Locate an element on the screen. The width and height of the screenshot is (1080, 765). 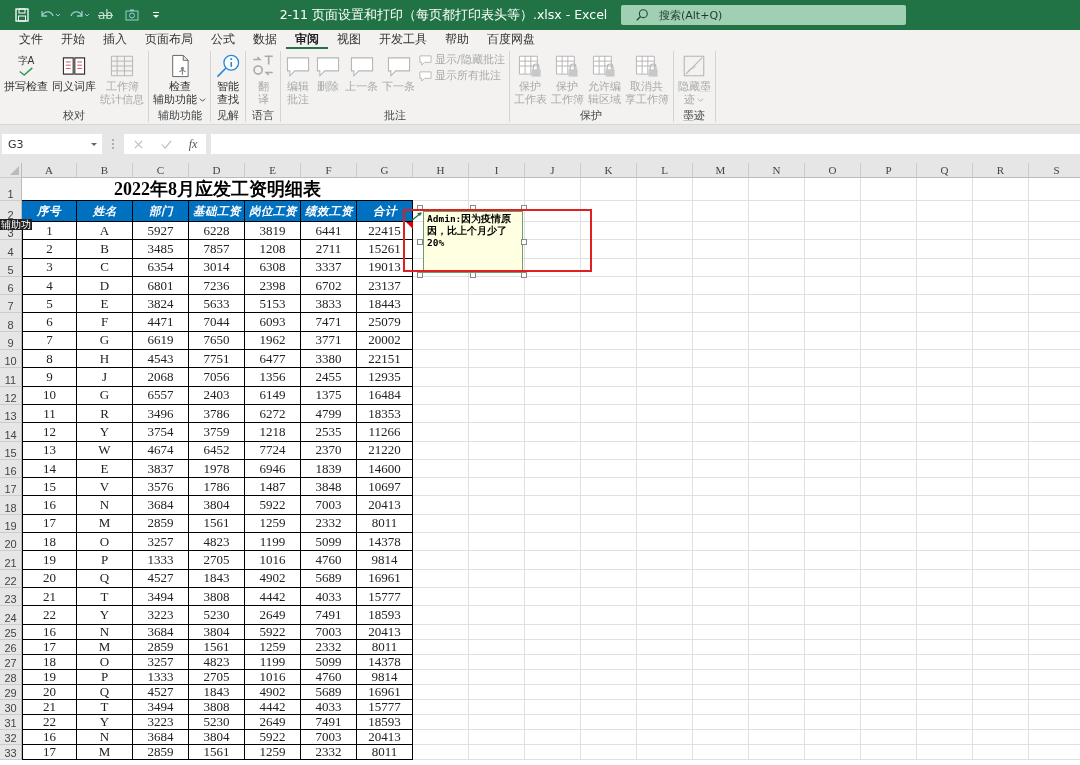
enter-icon is located at coordinates (166, 144).